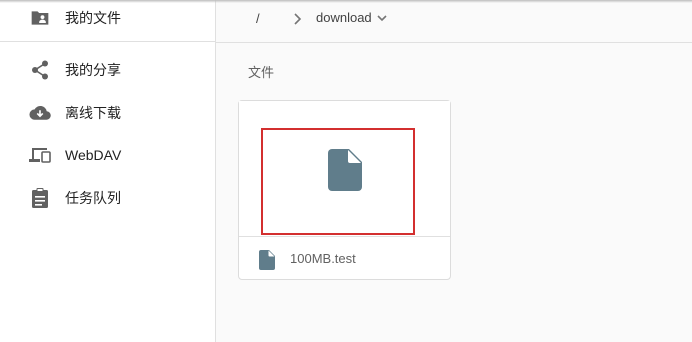  I want to click on sidebar-item-label: 离线下载, so click(93, 113).